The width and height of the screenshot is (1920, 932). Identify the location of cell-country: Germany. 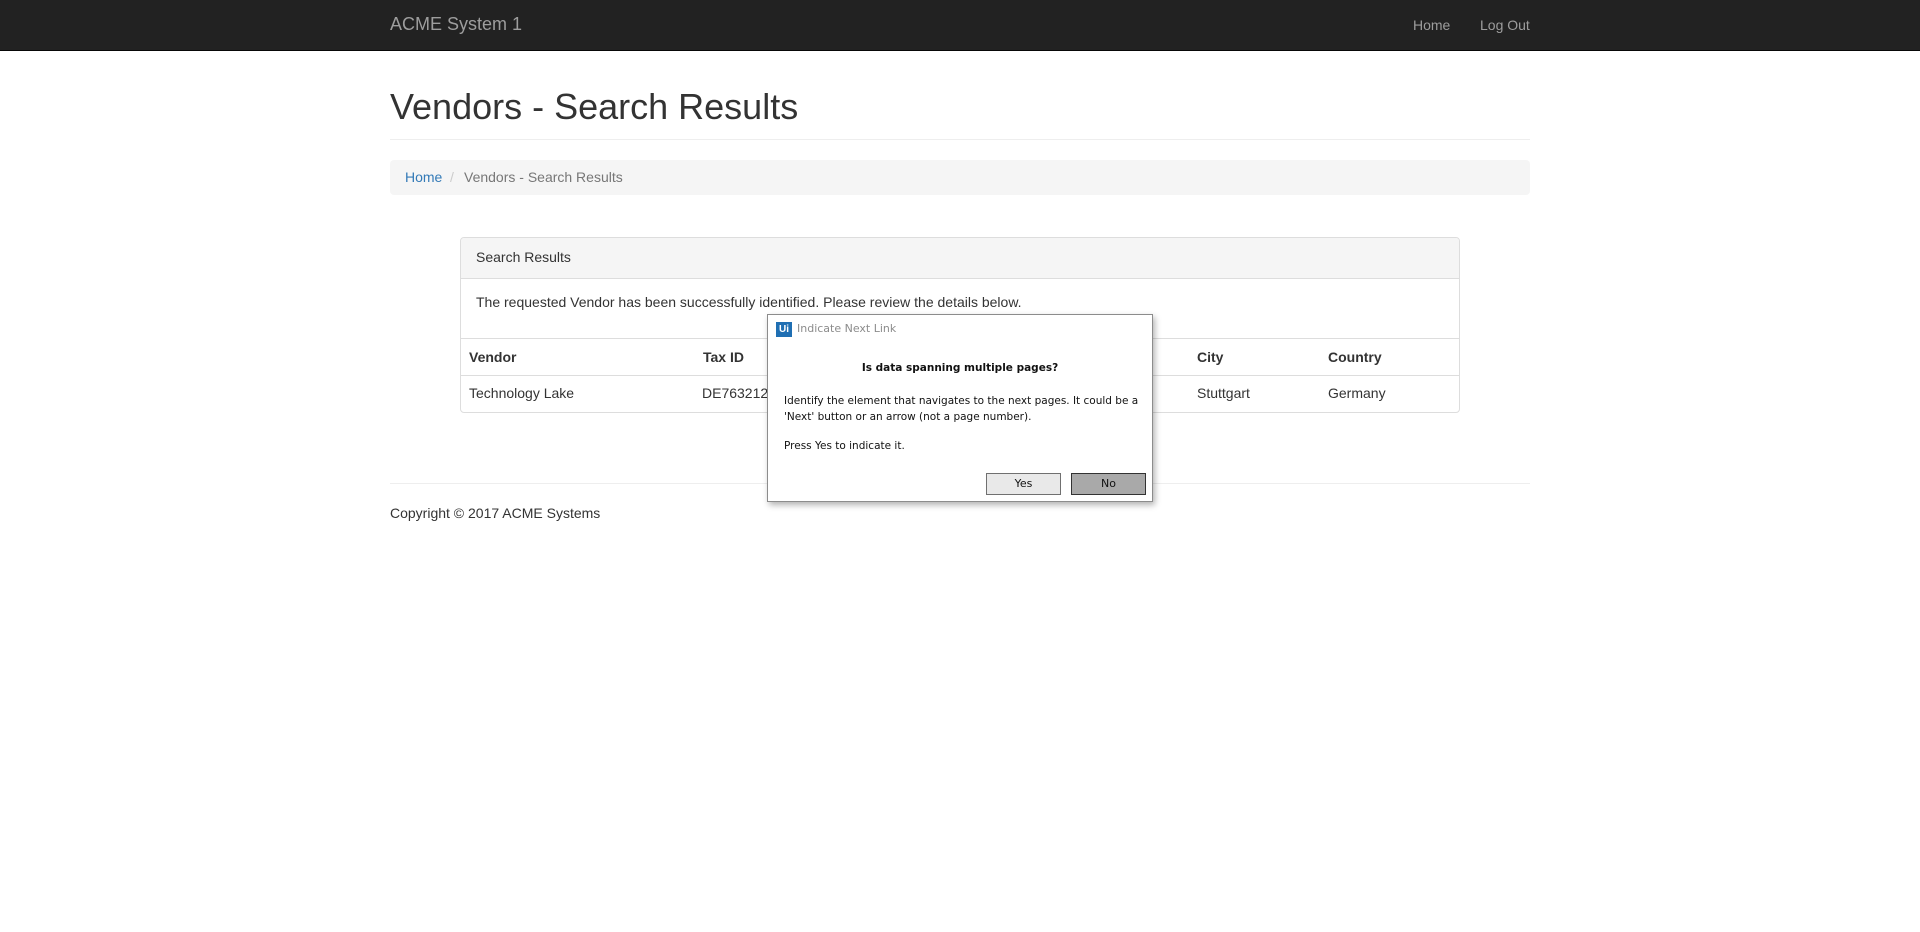
(1357, 393).